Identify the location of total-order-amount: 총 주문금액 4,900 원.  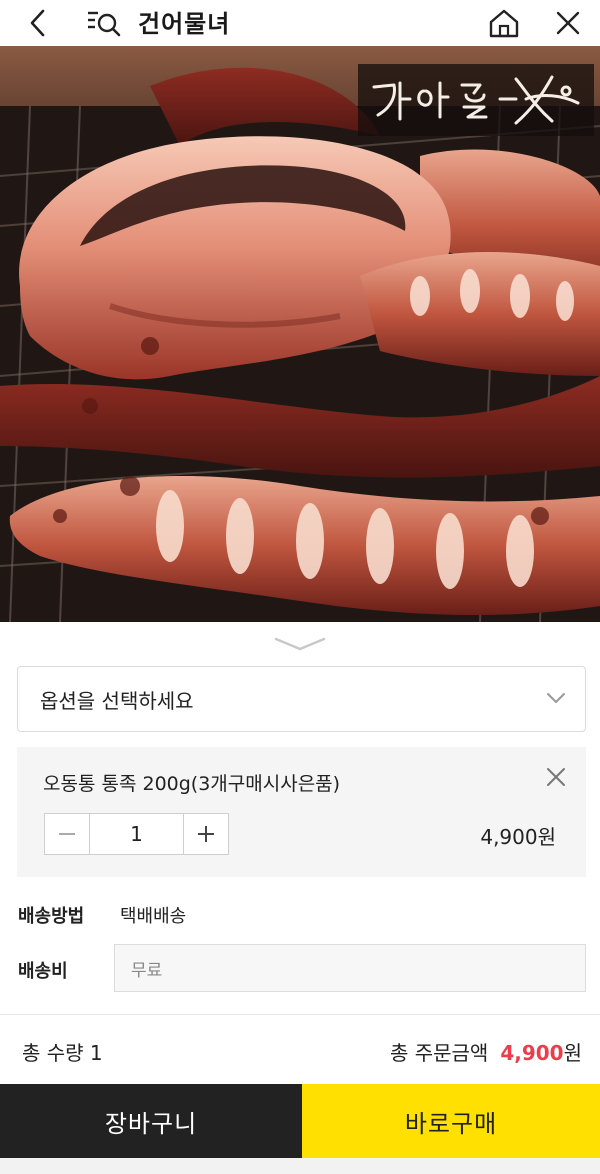
(486, 1051).